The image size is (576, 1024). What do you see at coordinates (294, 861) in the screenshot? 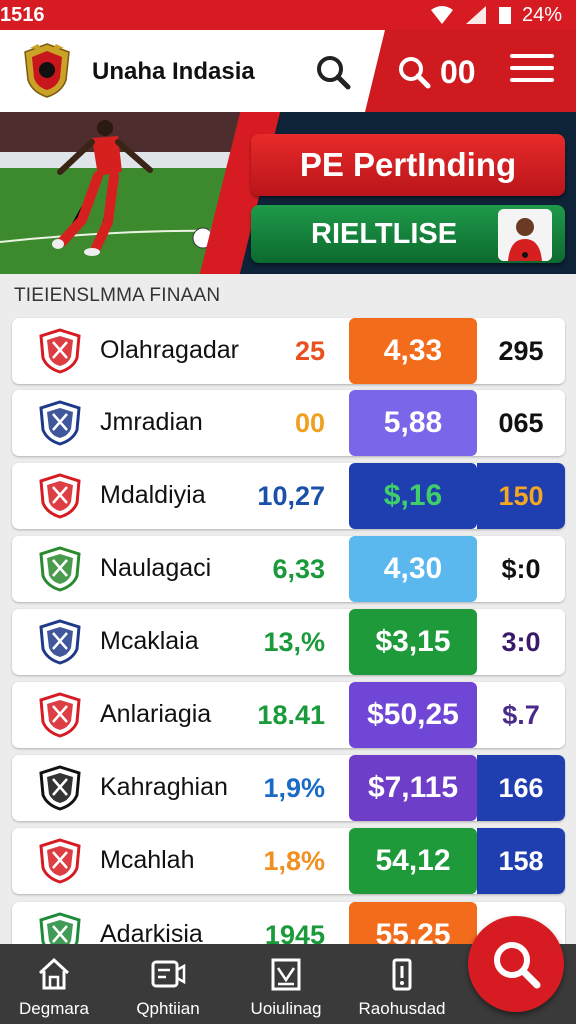
I see `team-stat: 1,8%` at bounding box center [294, 861].